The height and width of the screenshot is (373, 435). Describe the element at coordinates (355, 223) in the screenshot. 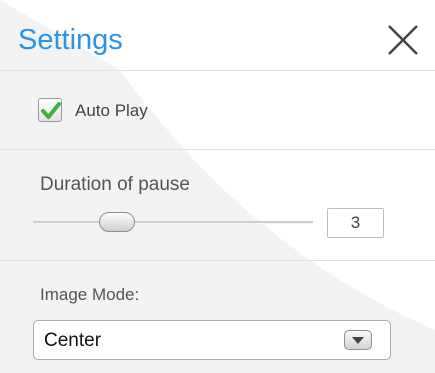

I see `duration-value-field: 3` at that location.